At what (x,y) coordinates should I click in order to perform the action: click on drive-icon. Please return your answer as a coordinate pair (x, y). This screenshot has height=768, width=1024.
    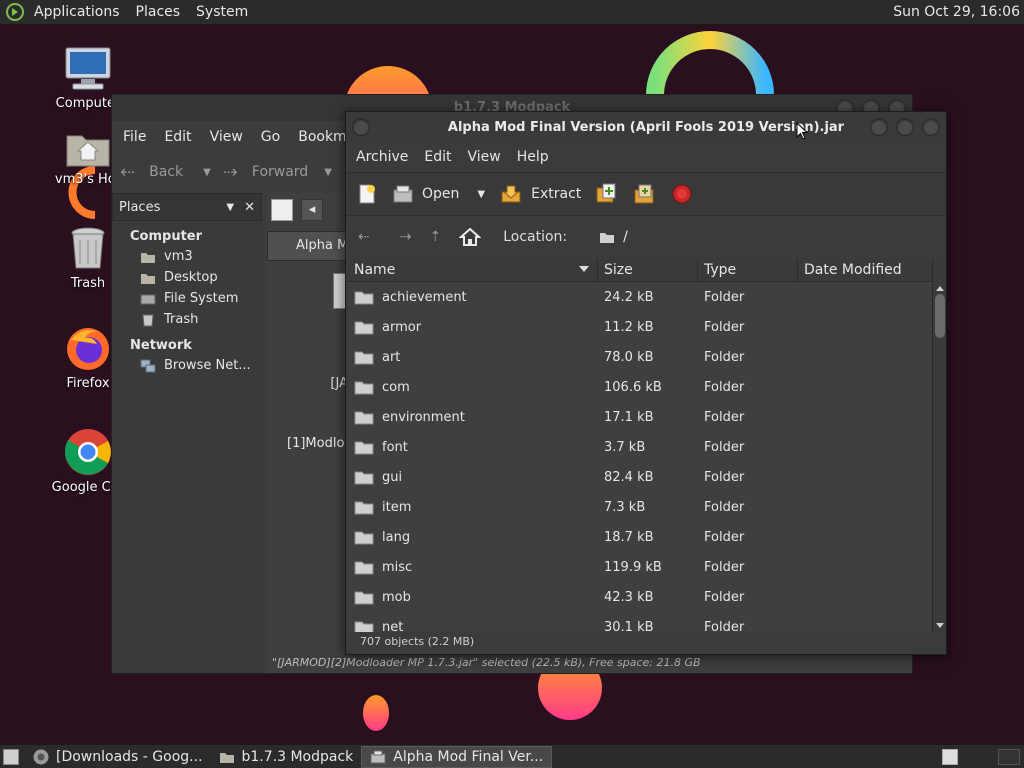
    Looking at the image, I should click on (148, 299).